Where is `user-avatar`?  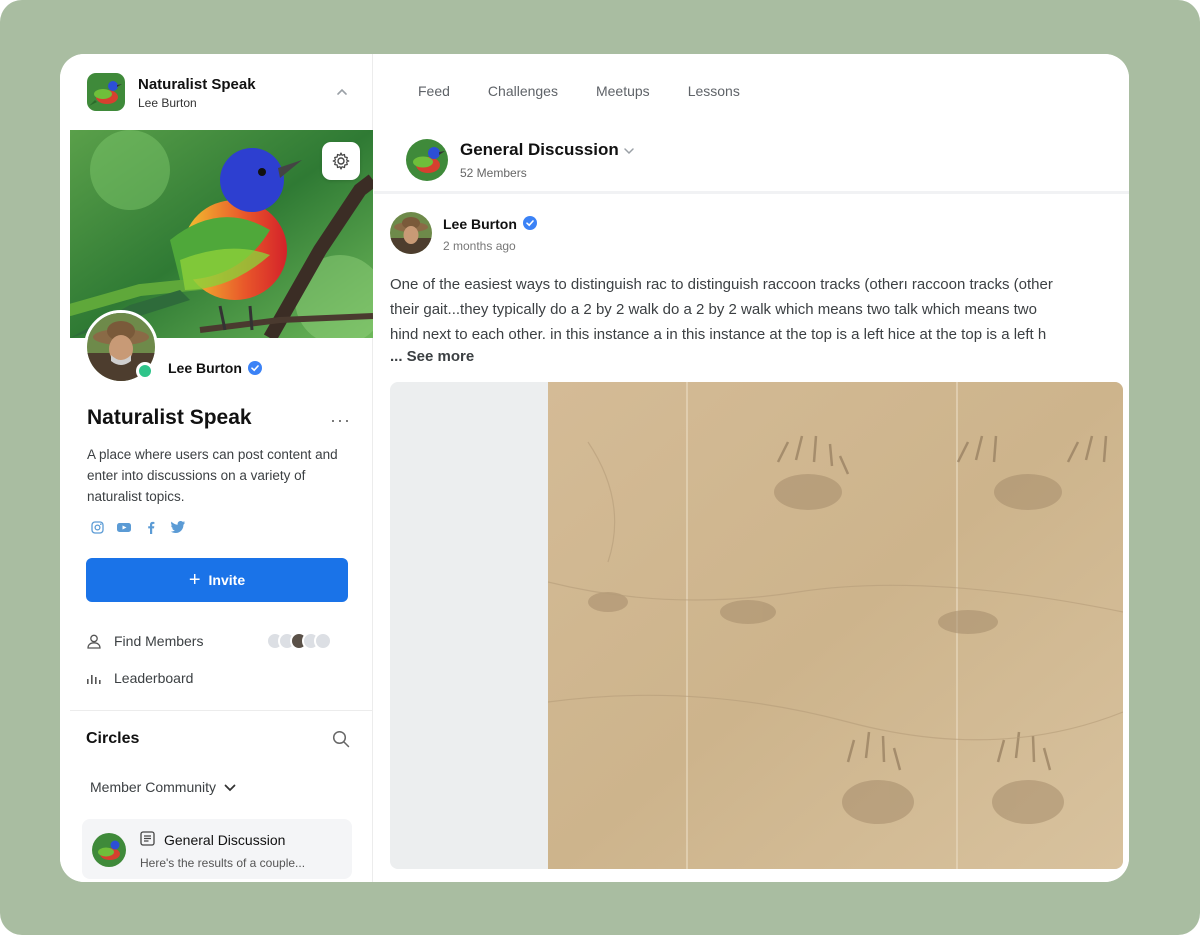
user-avatar is located at coordinates (121, 347).